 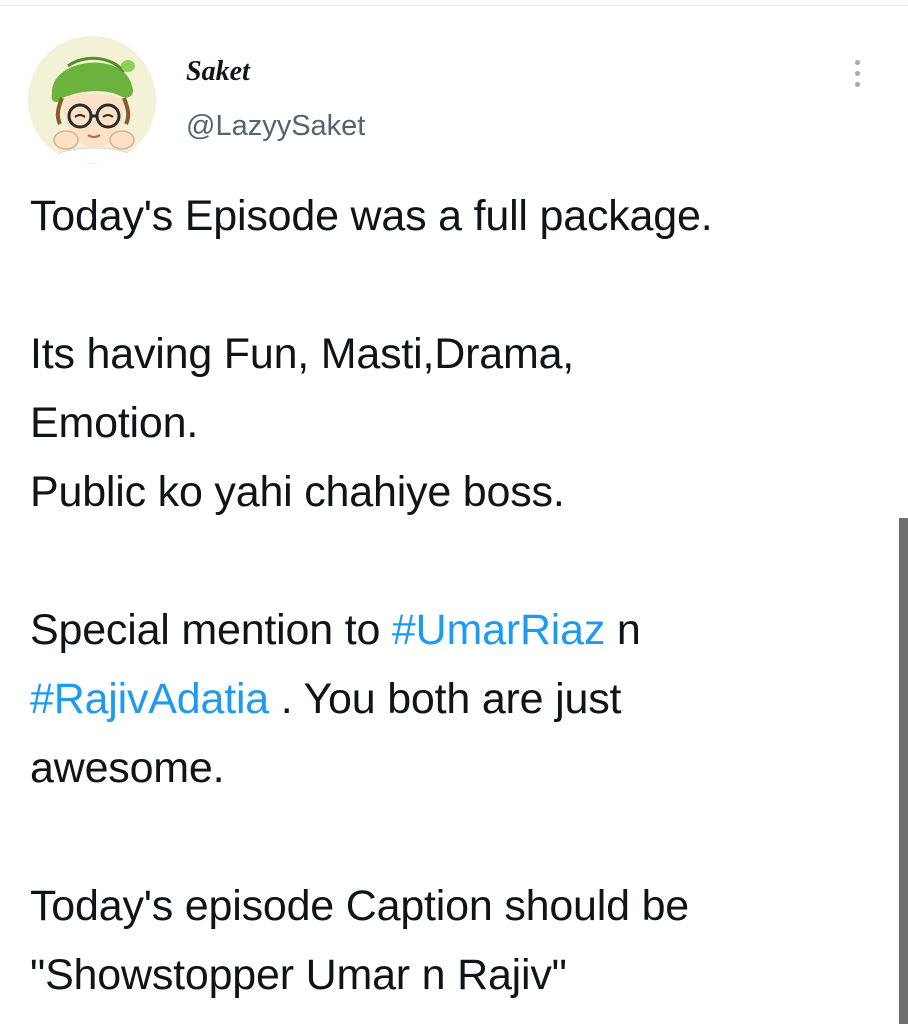 I want to click on hashtag-rajivadatia-link: #RajivAdatia, so click(x=149, y=699).